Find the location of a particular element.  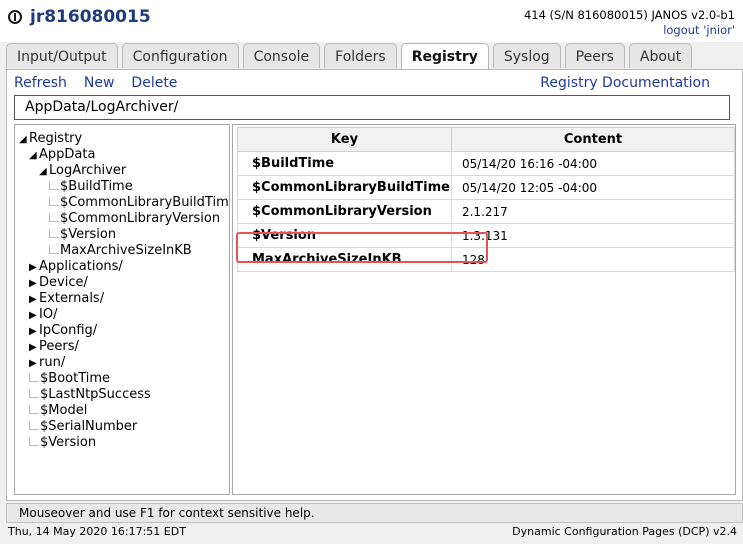

tree-item: ▶ Device/ is located at coordinates (58, 283).